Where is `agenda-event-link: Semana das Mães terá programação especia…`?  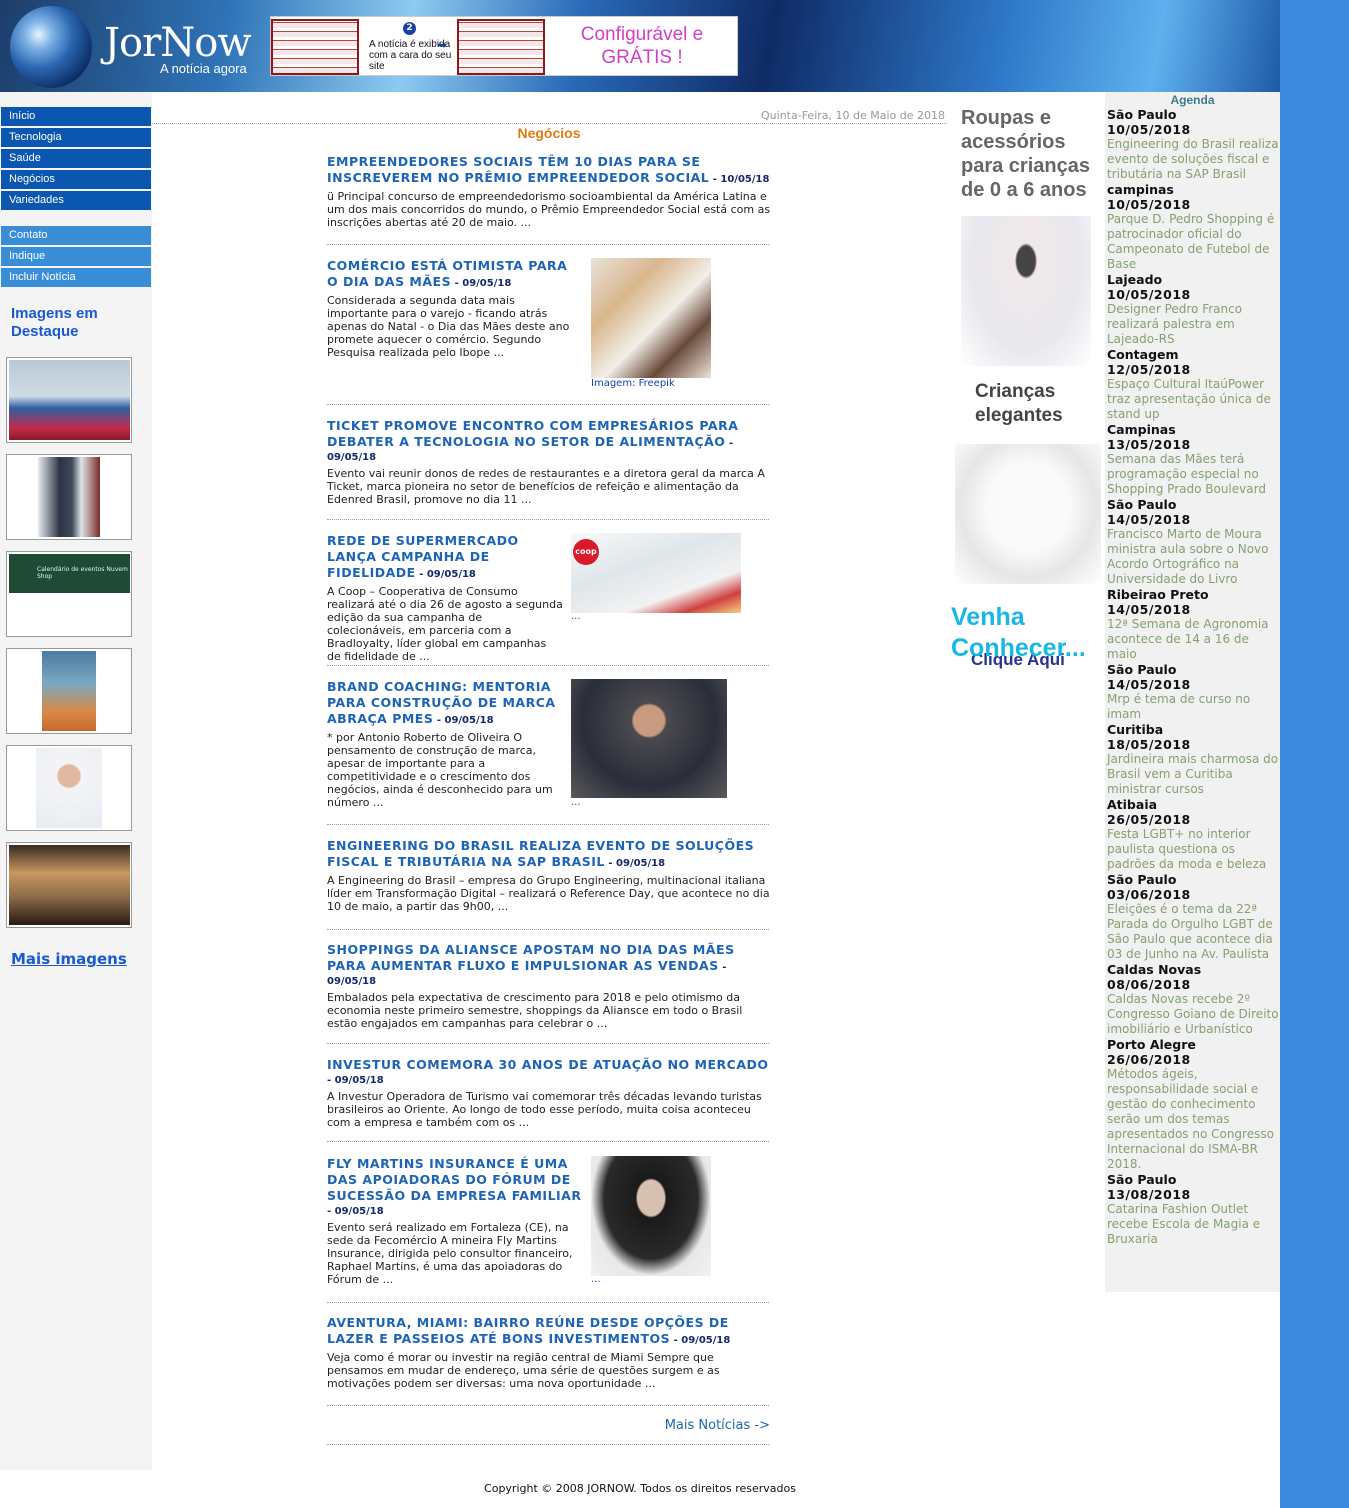 agenda-event-link: Semana das Mães terá programação especia… is located at coordinates (1193, 474).